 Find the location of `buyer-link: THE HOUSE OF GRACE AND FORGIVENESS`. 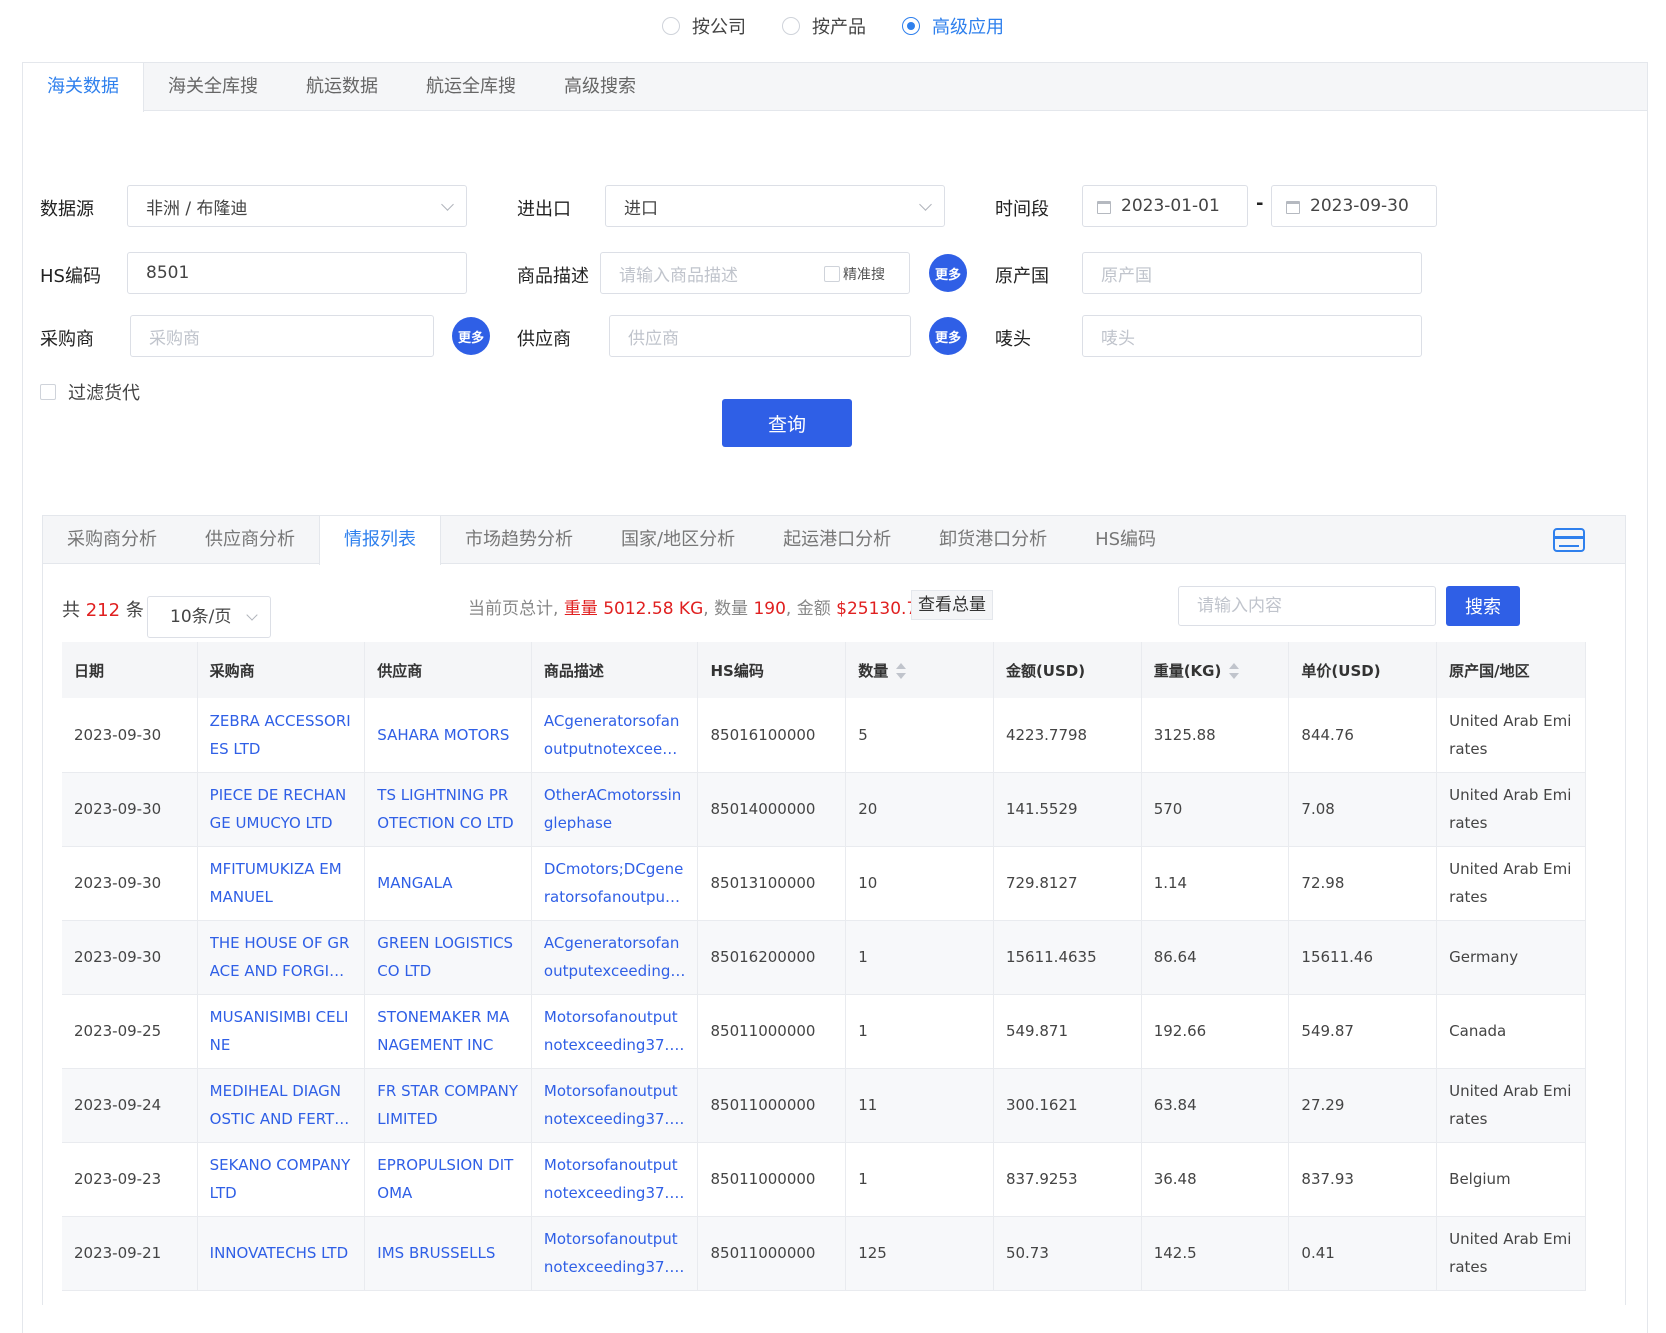

buyer-link: THE HOUSE OF GRACE AND FORGIVENESS is located at coordinates (281, 957).